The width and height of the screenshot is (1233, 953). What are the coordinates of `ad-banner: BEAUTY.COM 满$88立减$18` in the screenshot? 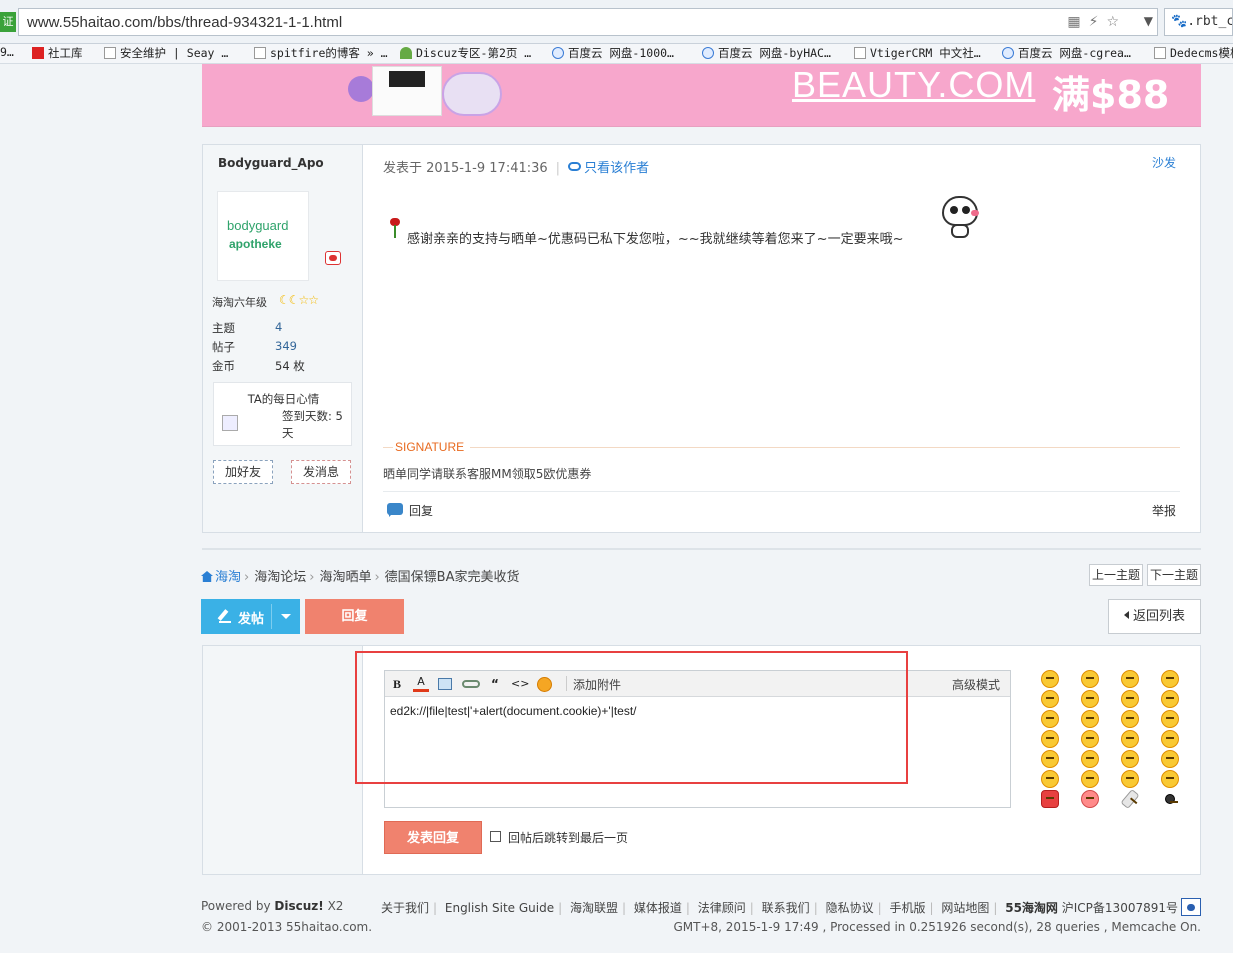 It's located at (701, 95).